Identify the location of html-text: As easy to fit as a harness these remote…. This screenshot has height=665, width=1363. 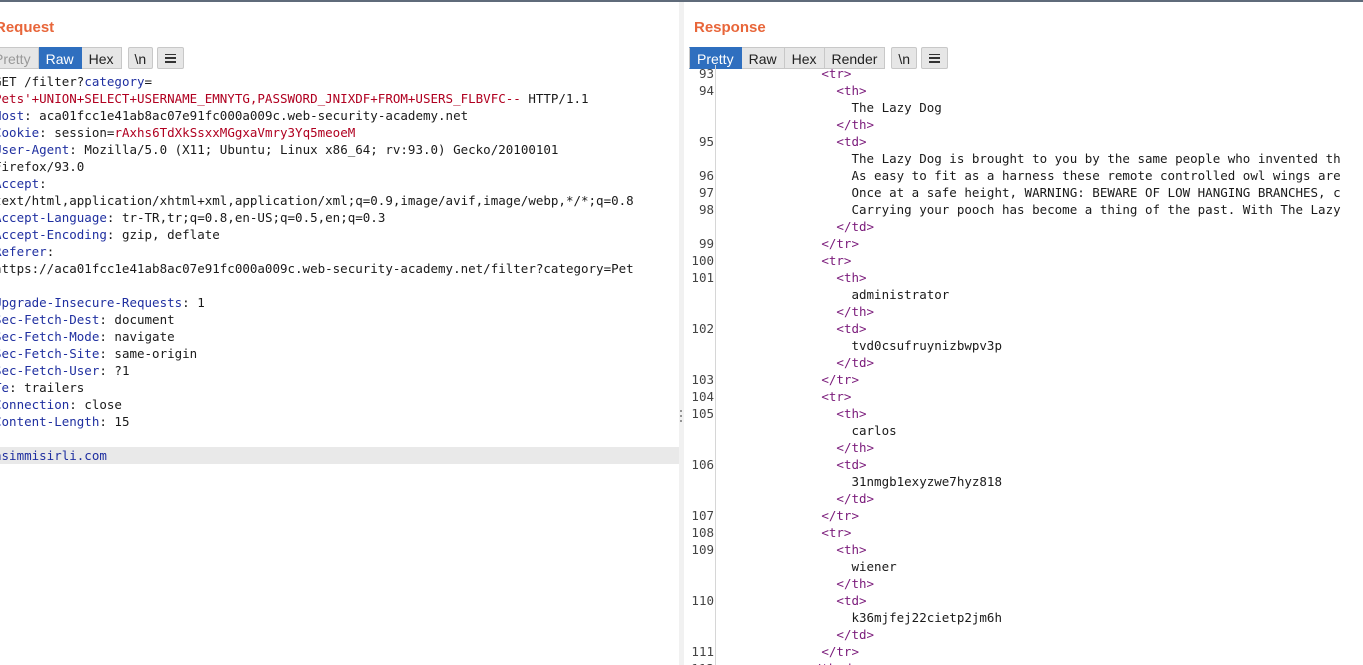
(1096, 175).